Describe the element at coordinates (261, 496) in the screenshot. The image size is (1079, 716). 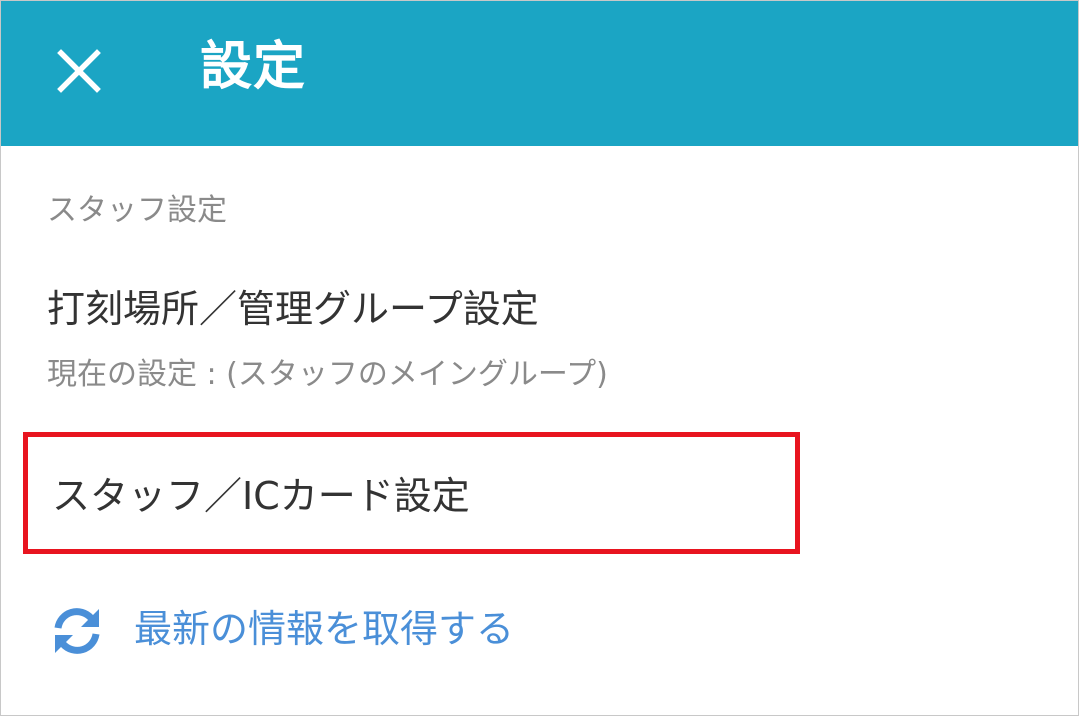
I see `menu-item-label: スタッフ／ICカード設定` at that location.